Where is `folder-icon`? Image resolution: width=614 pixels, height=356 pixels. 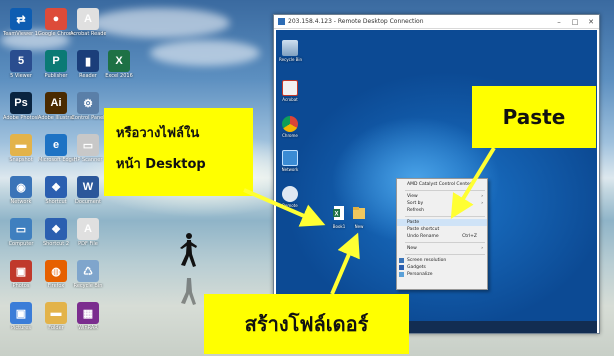 folder-icon is located at coordinates (359, 213).